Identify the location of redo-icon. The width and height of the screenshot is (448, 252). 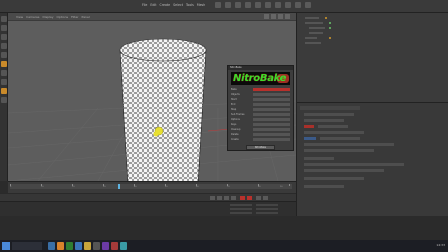
(228, 5).